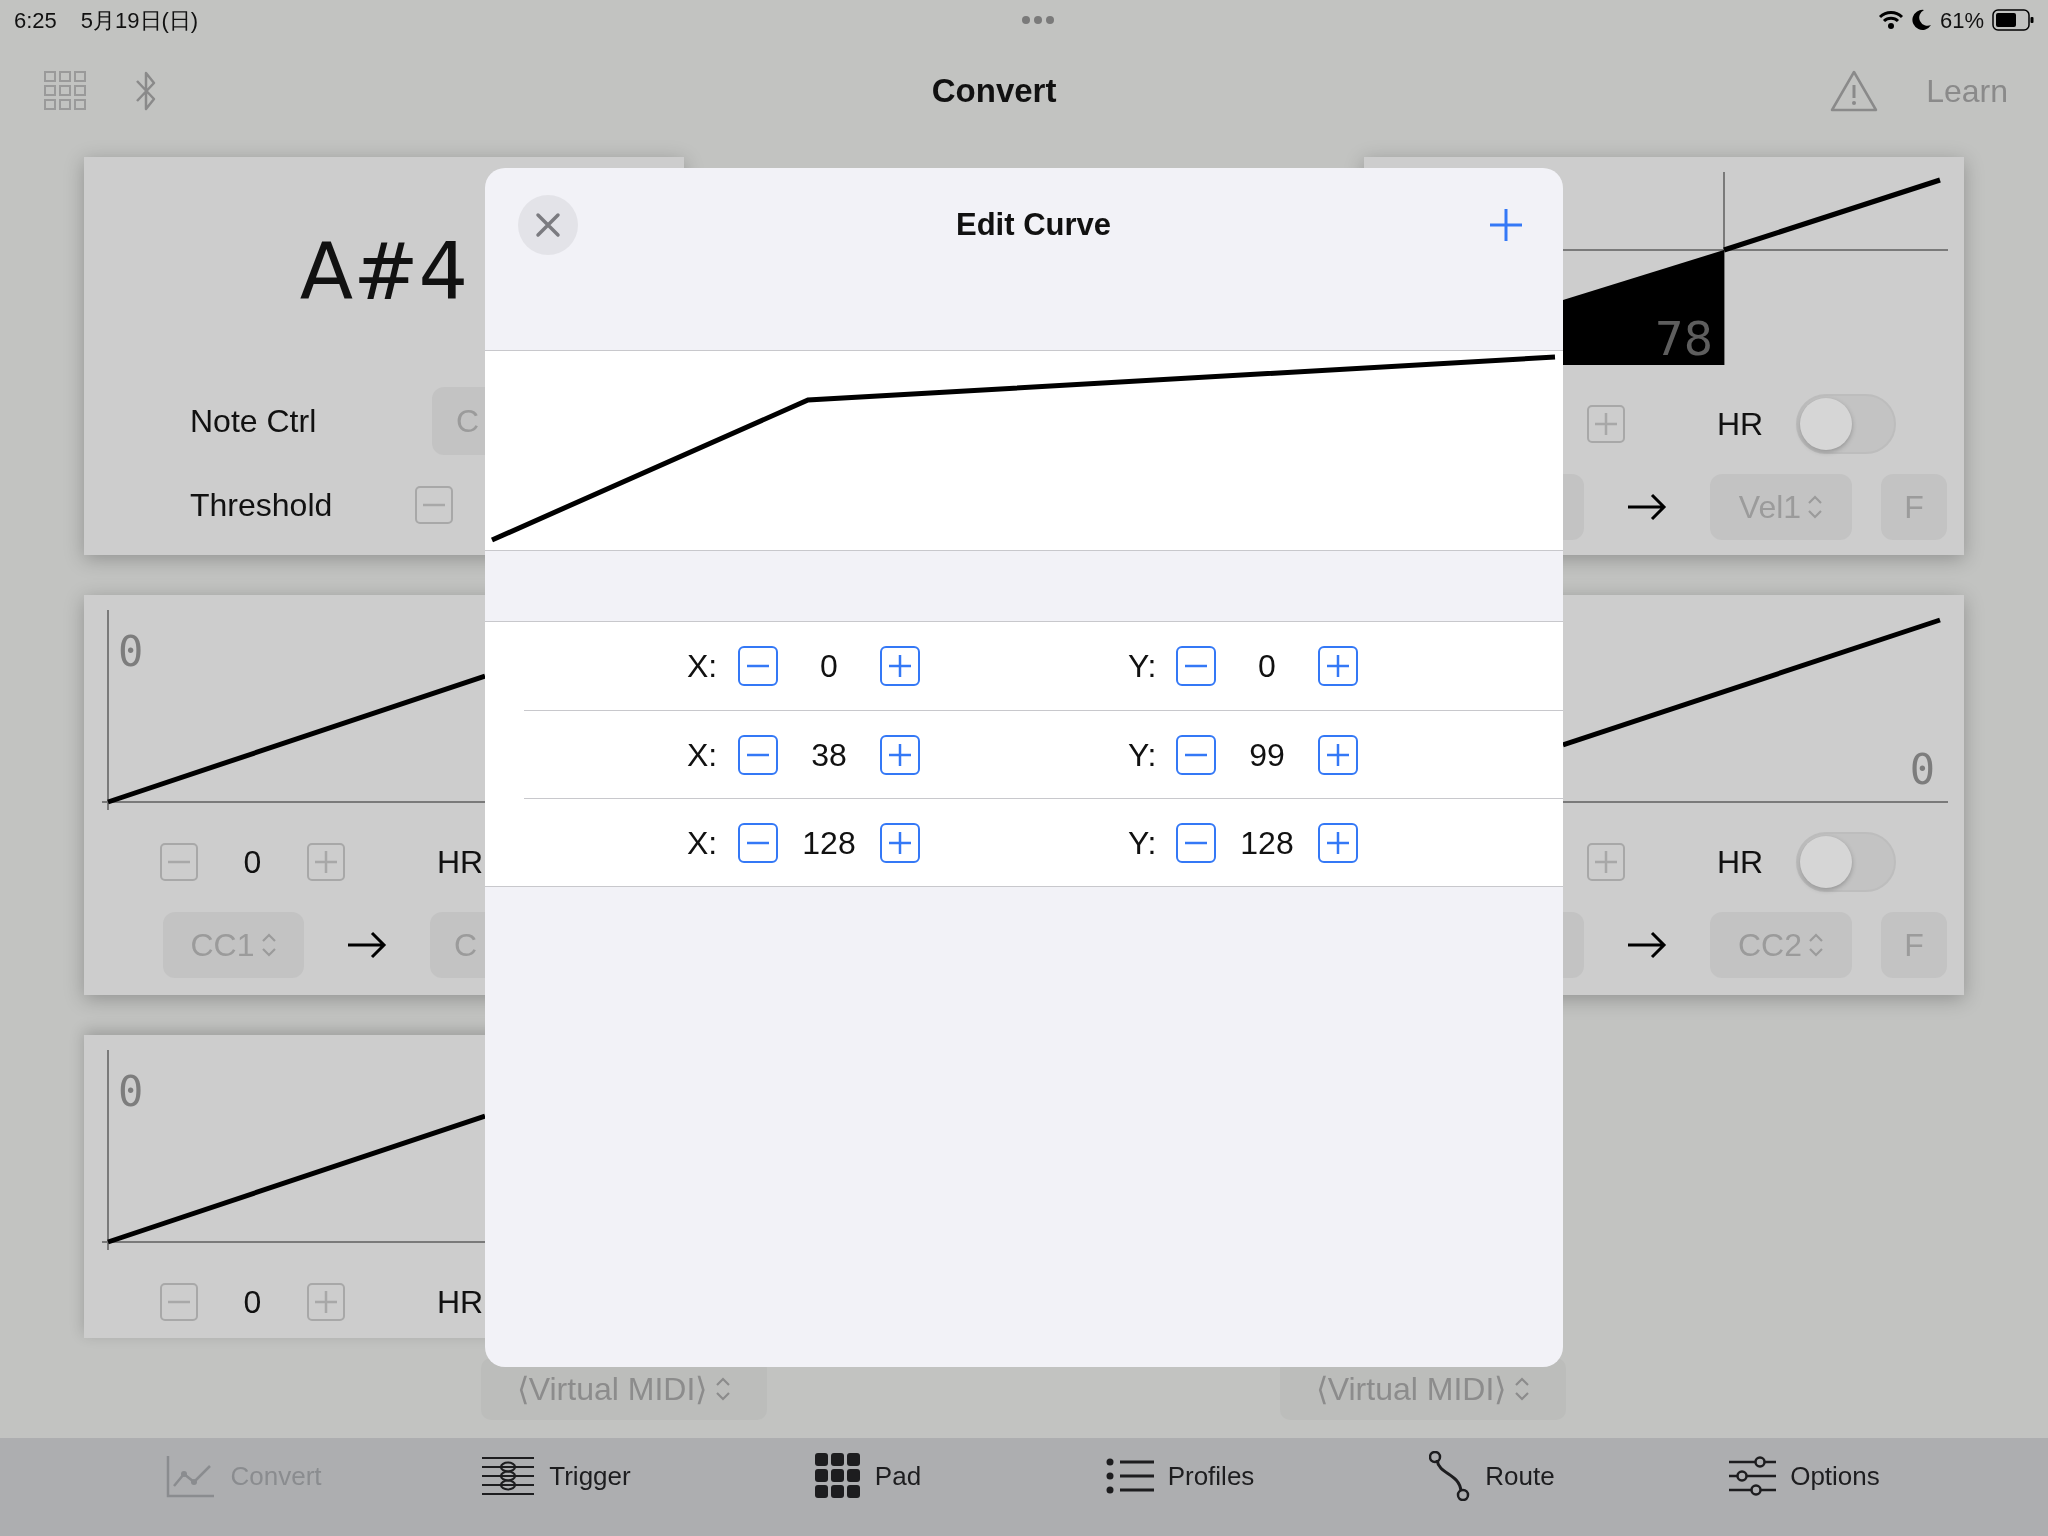 The image size is (2048, 1536). What do you see at coordinates (548, 225) in the screenshot?
I see `close-icon` at bounding box center [548, 225].